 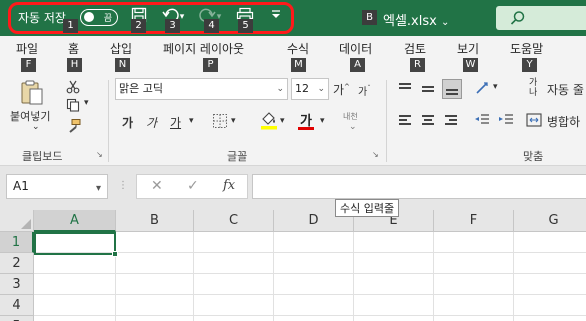 What do you see at coordinates (36, 127) in the screenshot?
I see `paste-dropdown-icon: ⌄` at bounding box center [36, 127].